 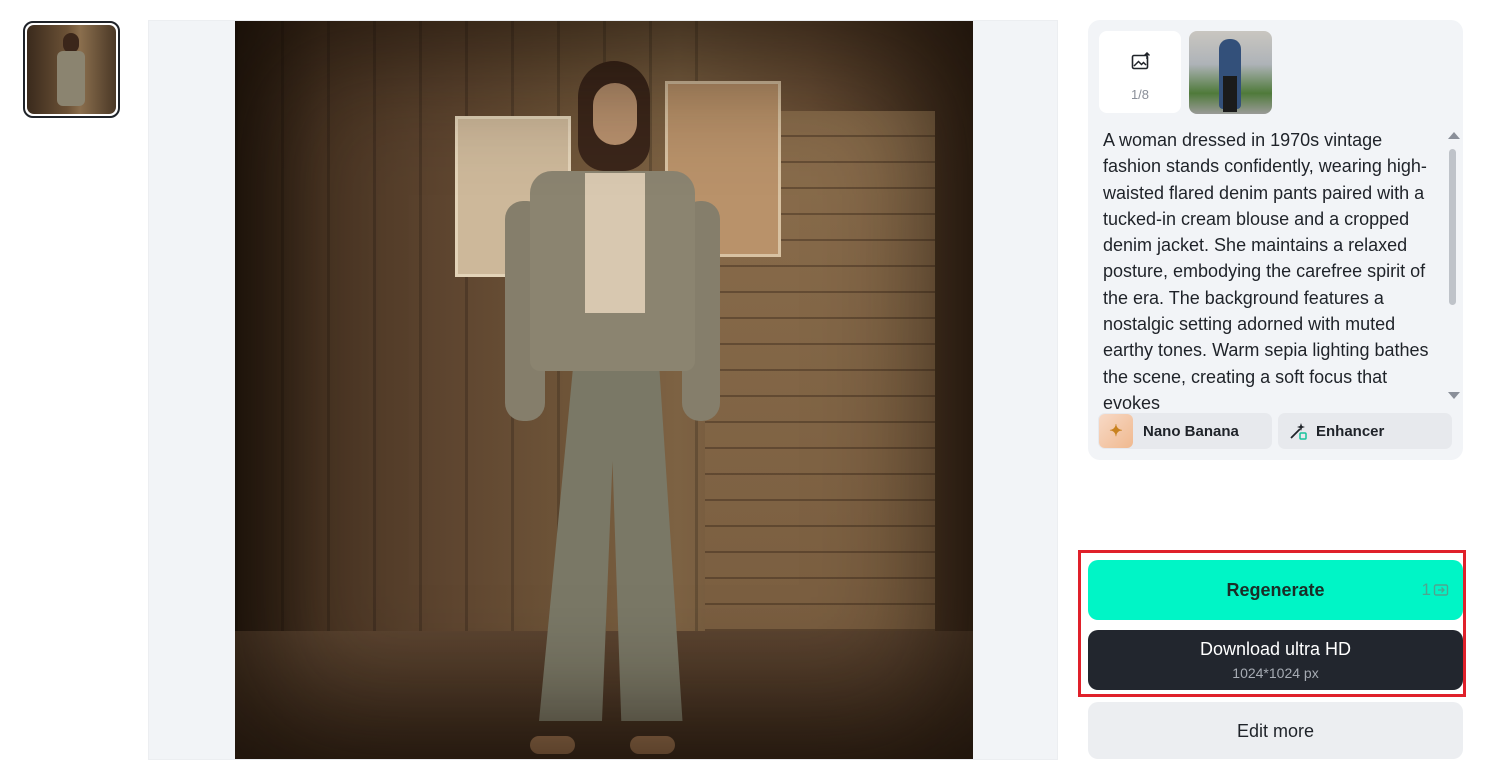 What do you see at coordinates (1116, 431) in the screenshot?
I see `banana-icon: ✦` at bounding box center [1116, 431].